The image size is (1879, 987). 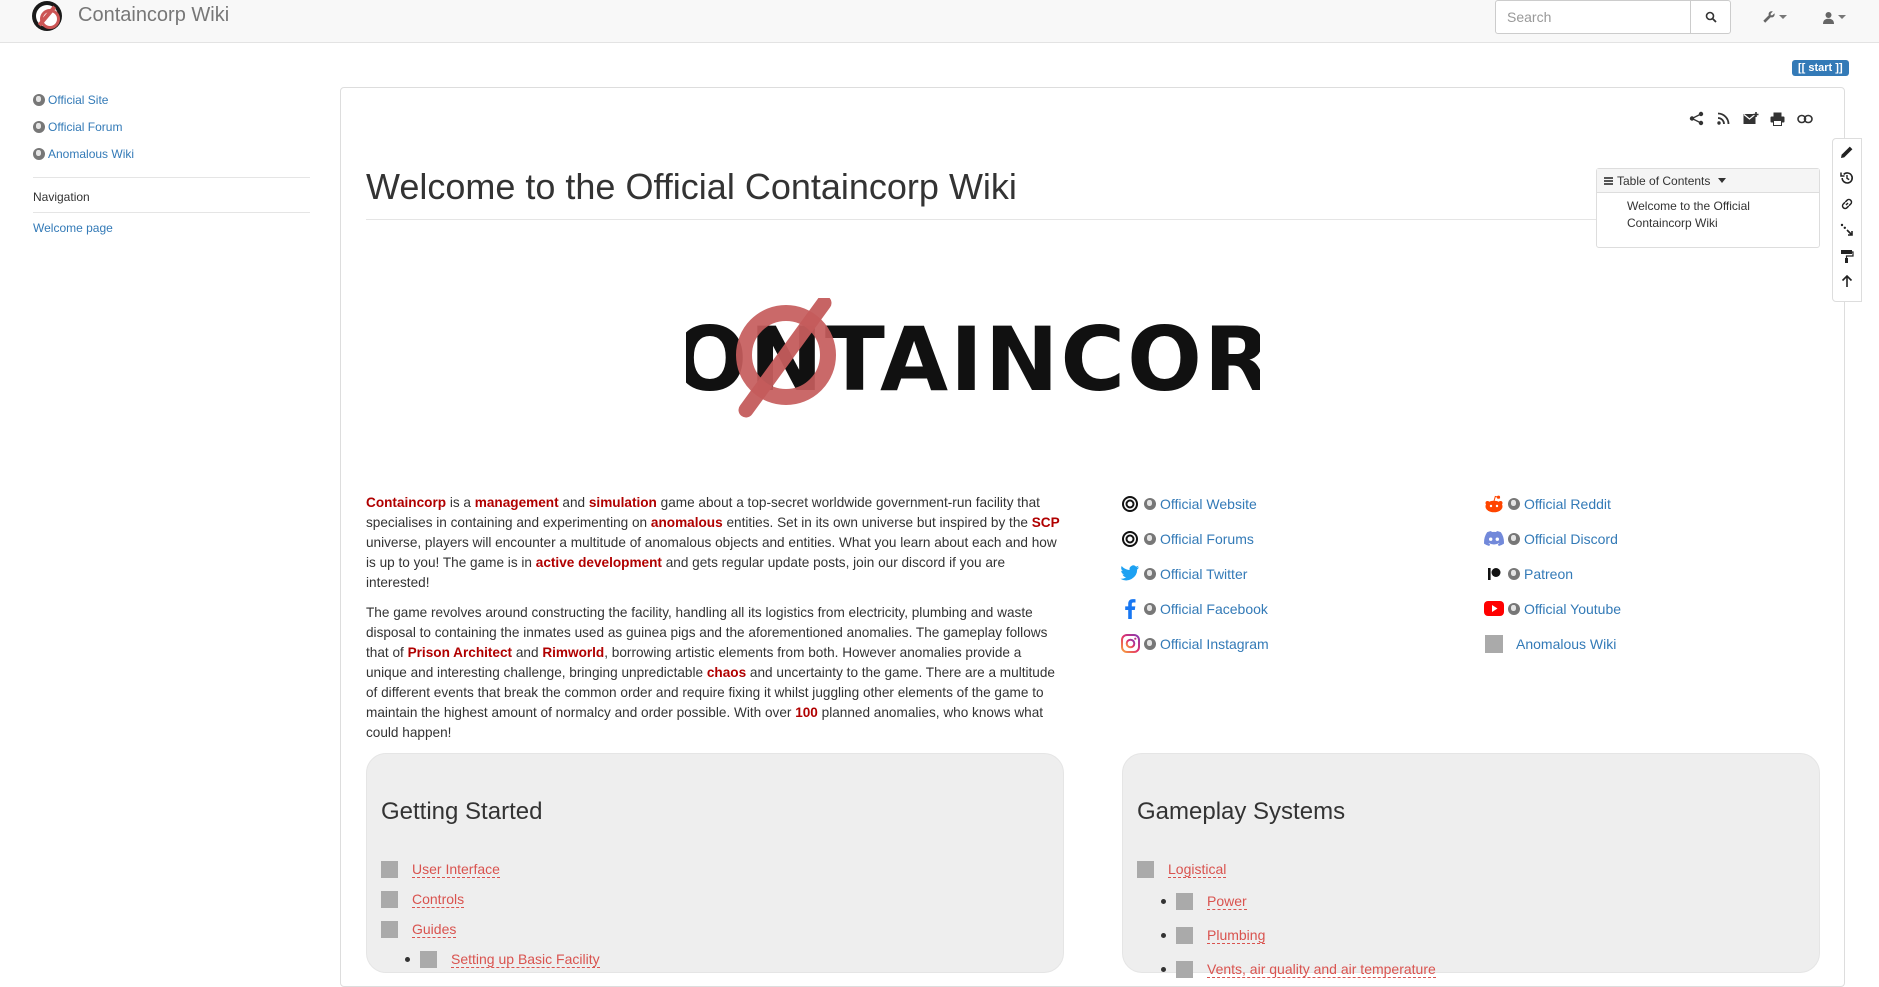 What do you see at coordinates (1712, 215) in the screenshot?
I see `toc-item: Welcome to the Official Containcorp Wiki` at bounding box center [1712, 215].